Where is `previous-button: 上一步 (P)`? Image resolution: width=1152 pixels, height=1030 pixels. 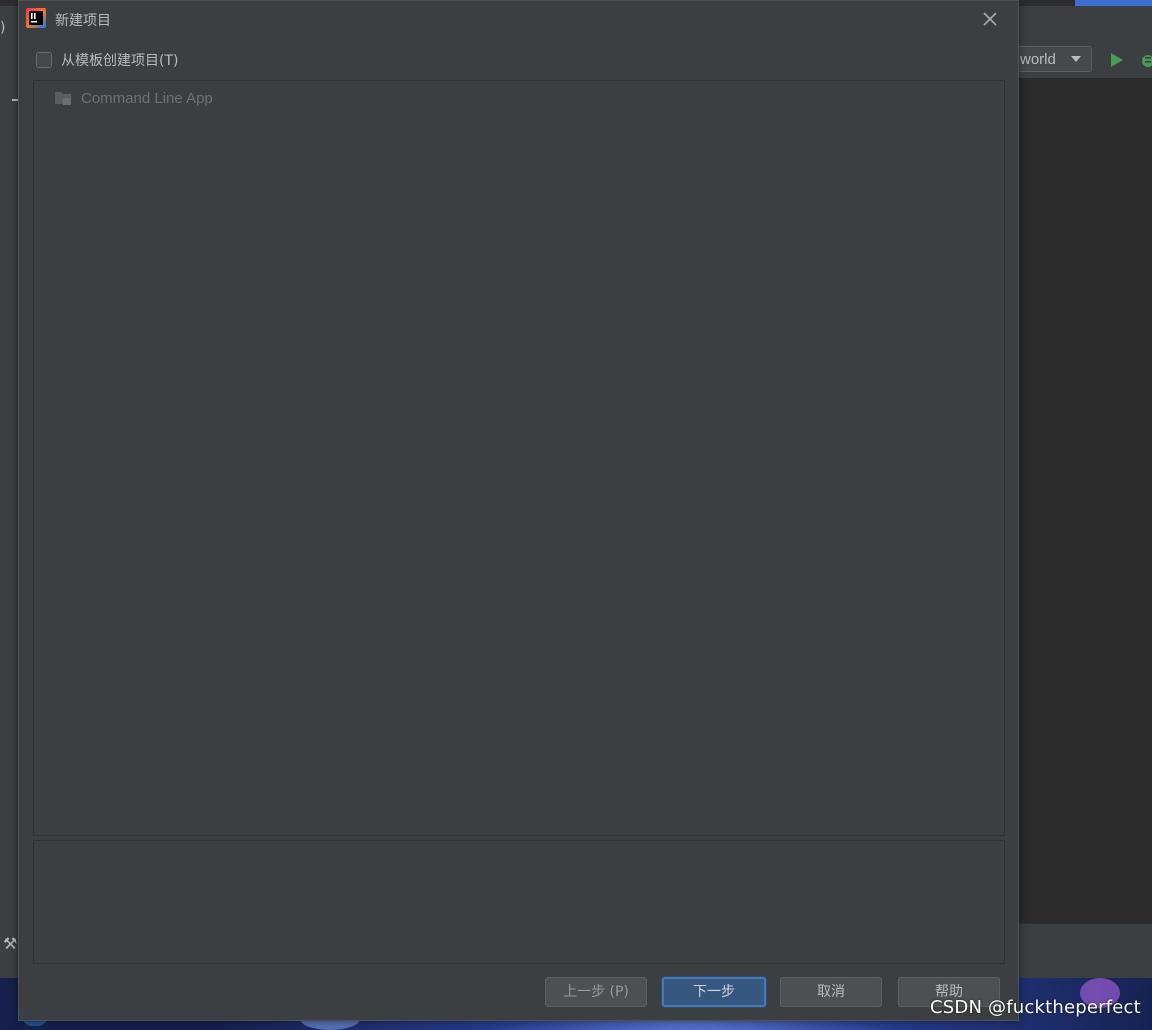
previous-button: 上一步 (P) is located at coordinates (596, 992).